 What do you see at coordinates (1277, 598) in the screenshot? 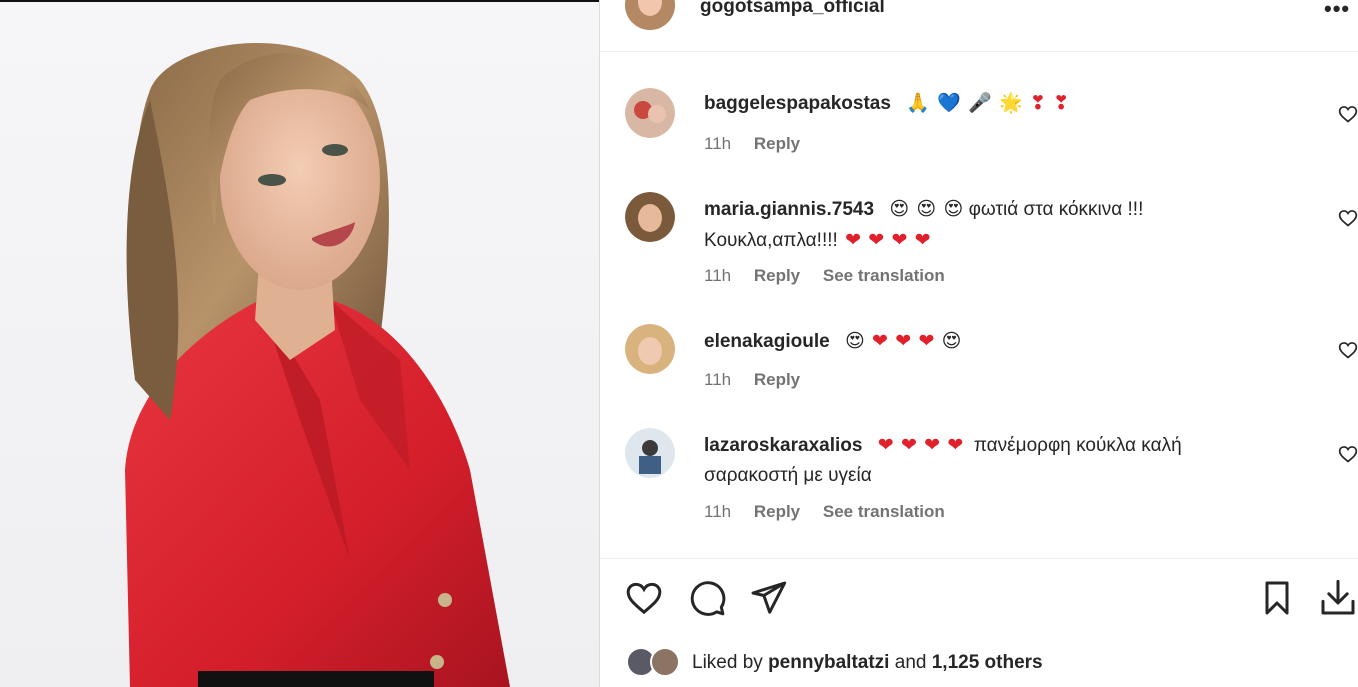
I see `bookmark-icon` at bounding box center [1277, 598].